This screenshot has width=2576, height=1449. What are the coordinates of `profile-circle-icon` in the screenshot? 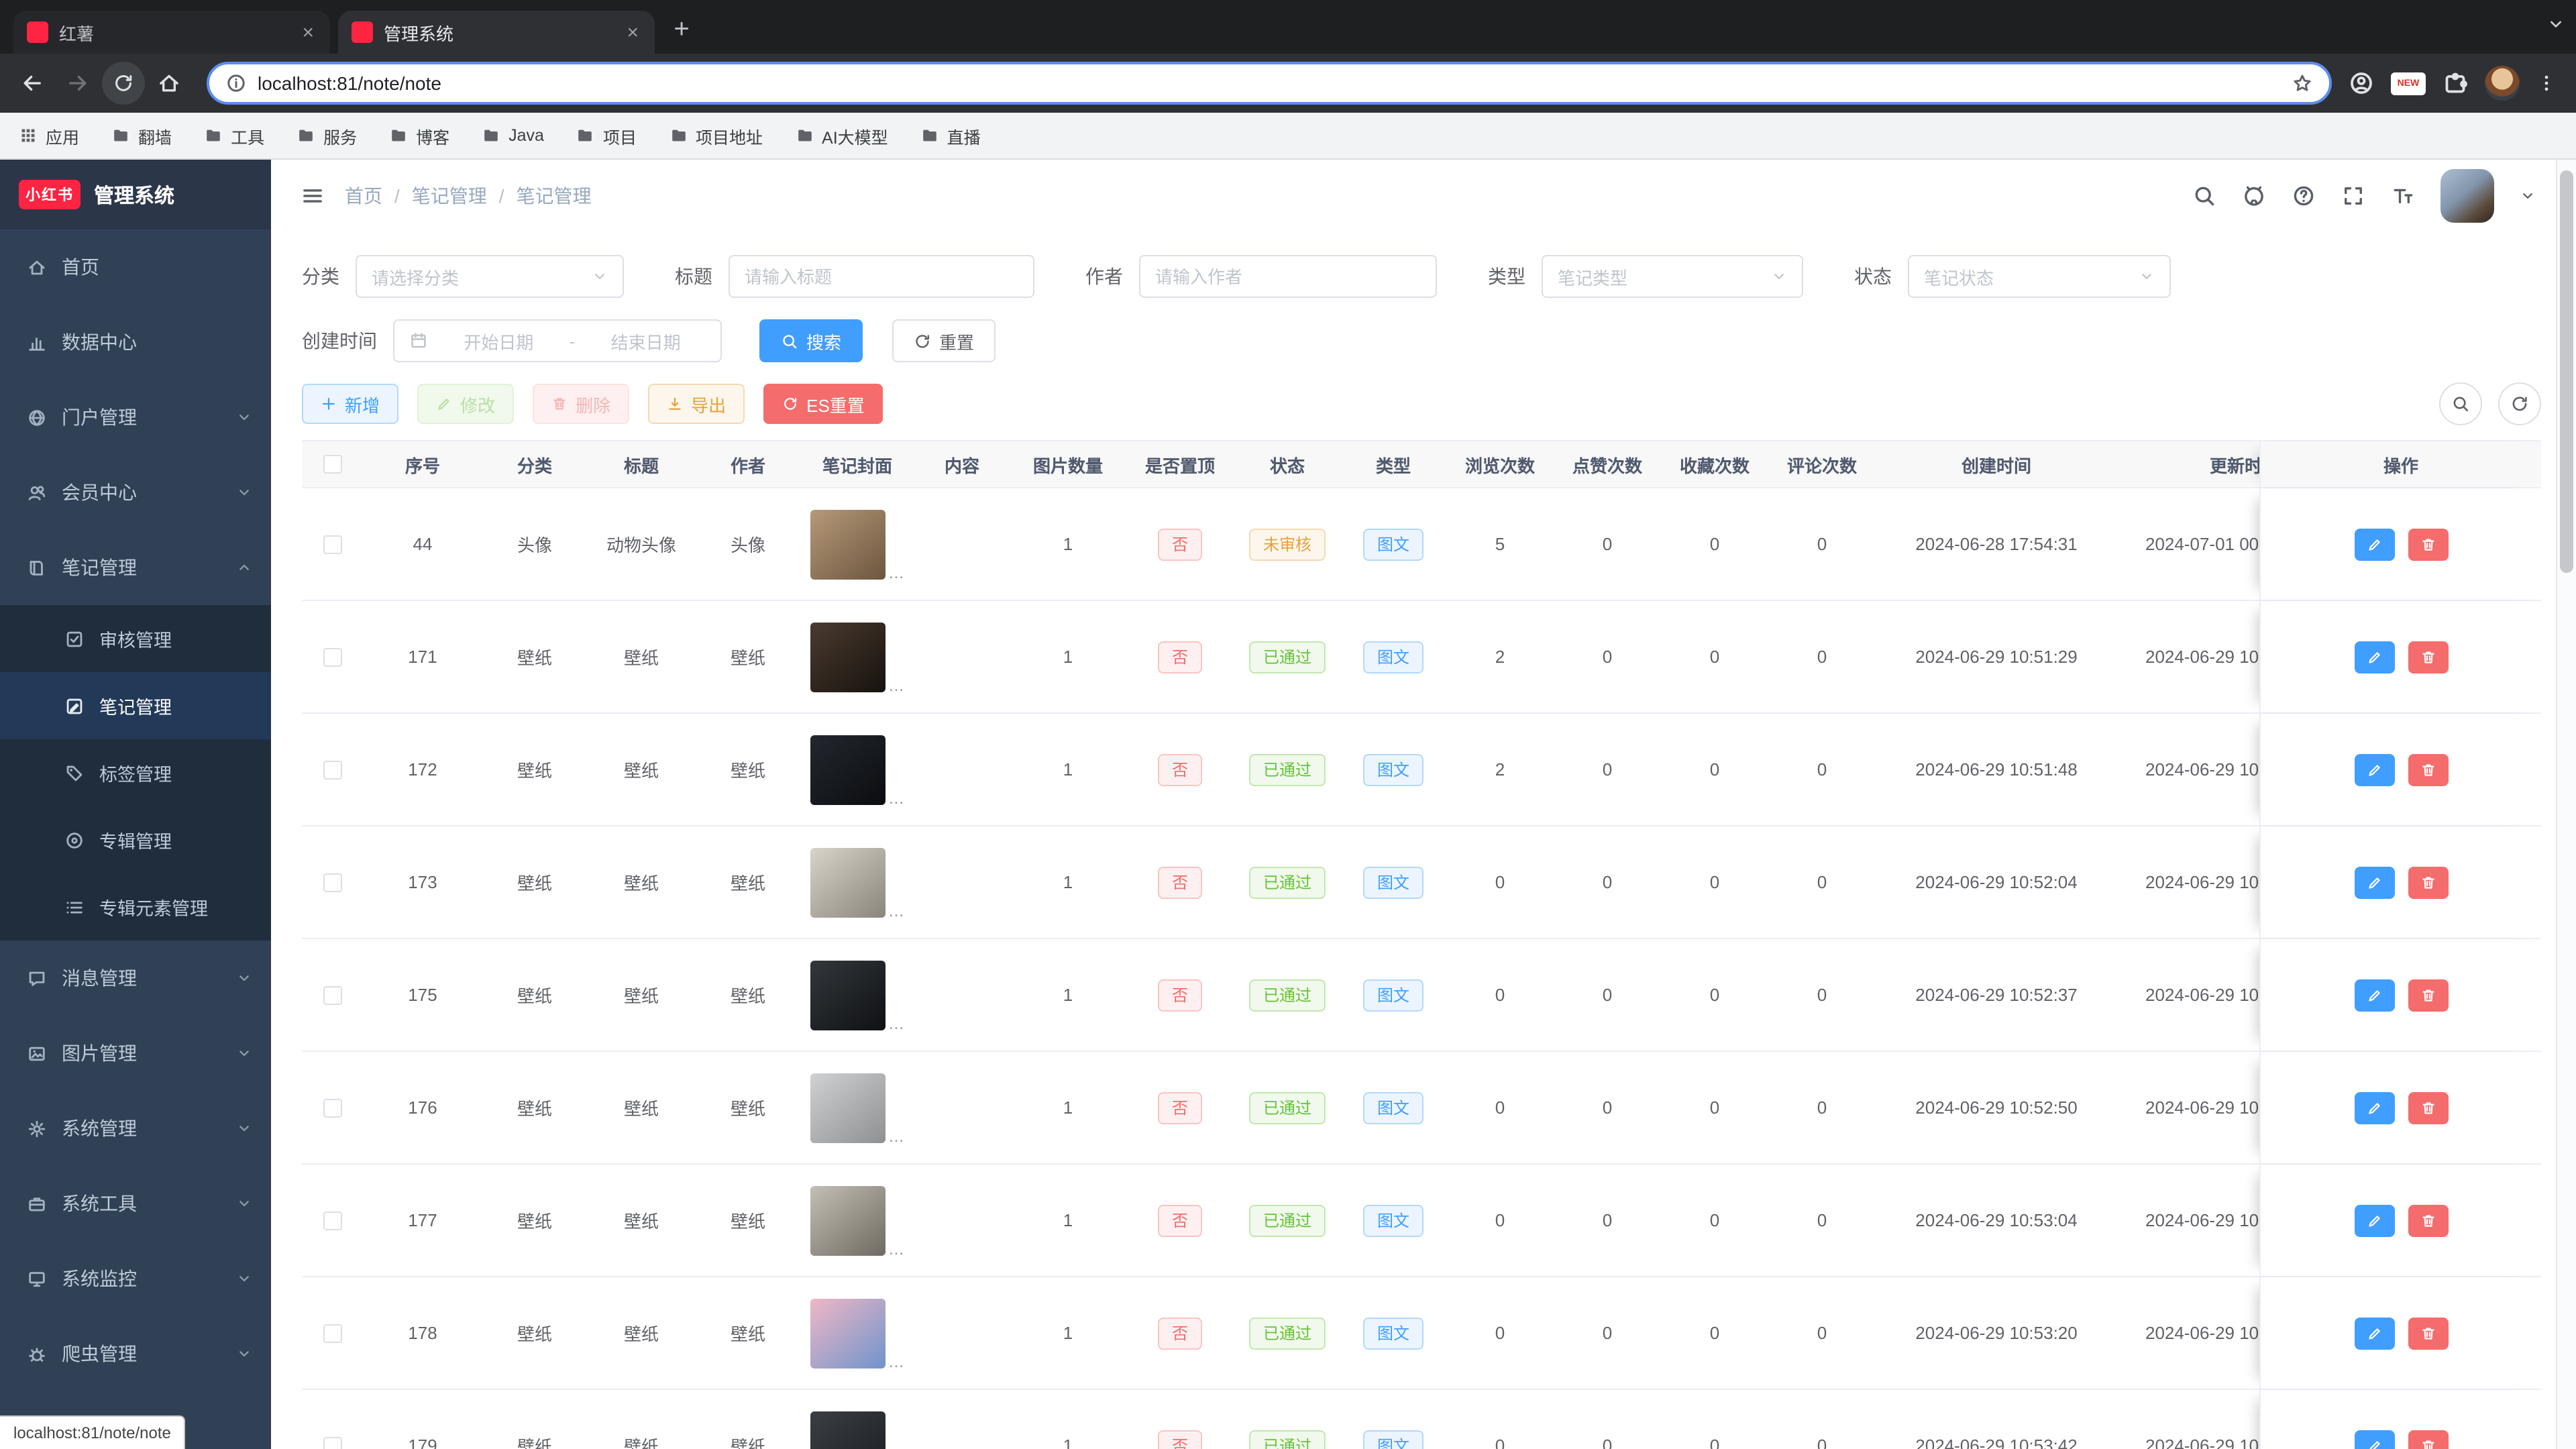 It's located at (2361, 83).